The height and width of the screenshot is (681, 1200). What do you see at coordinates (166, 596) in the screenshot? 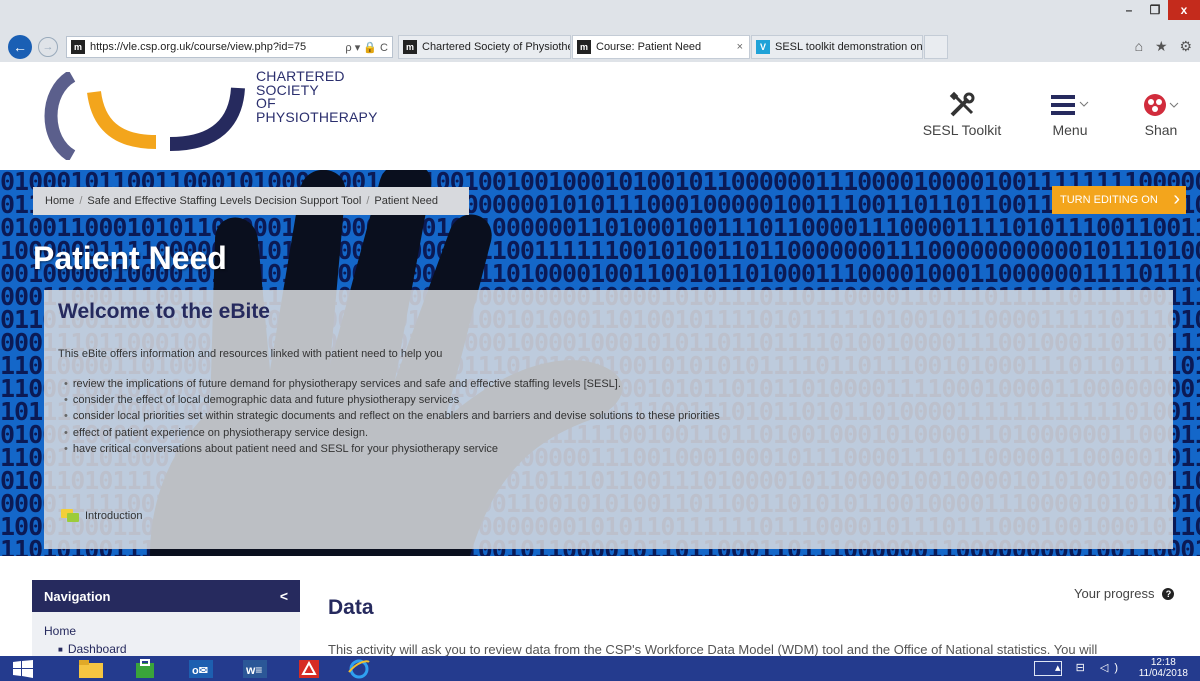
I see `navigation-header: Navigation <` at bounding box center [166, 596].